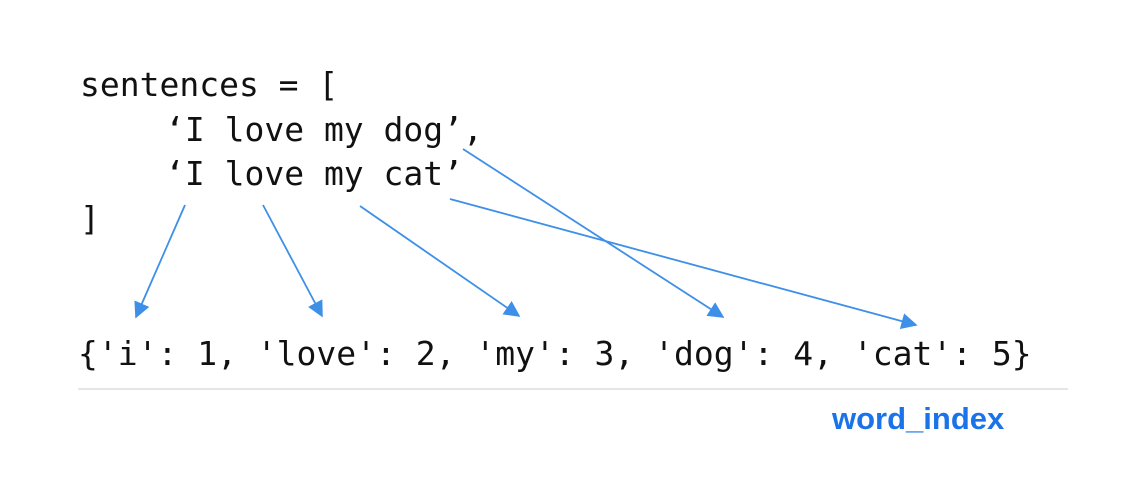  I want to click on arrow-love, so click(292, 261).